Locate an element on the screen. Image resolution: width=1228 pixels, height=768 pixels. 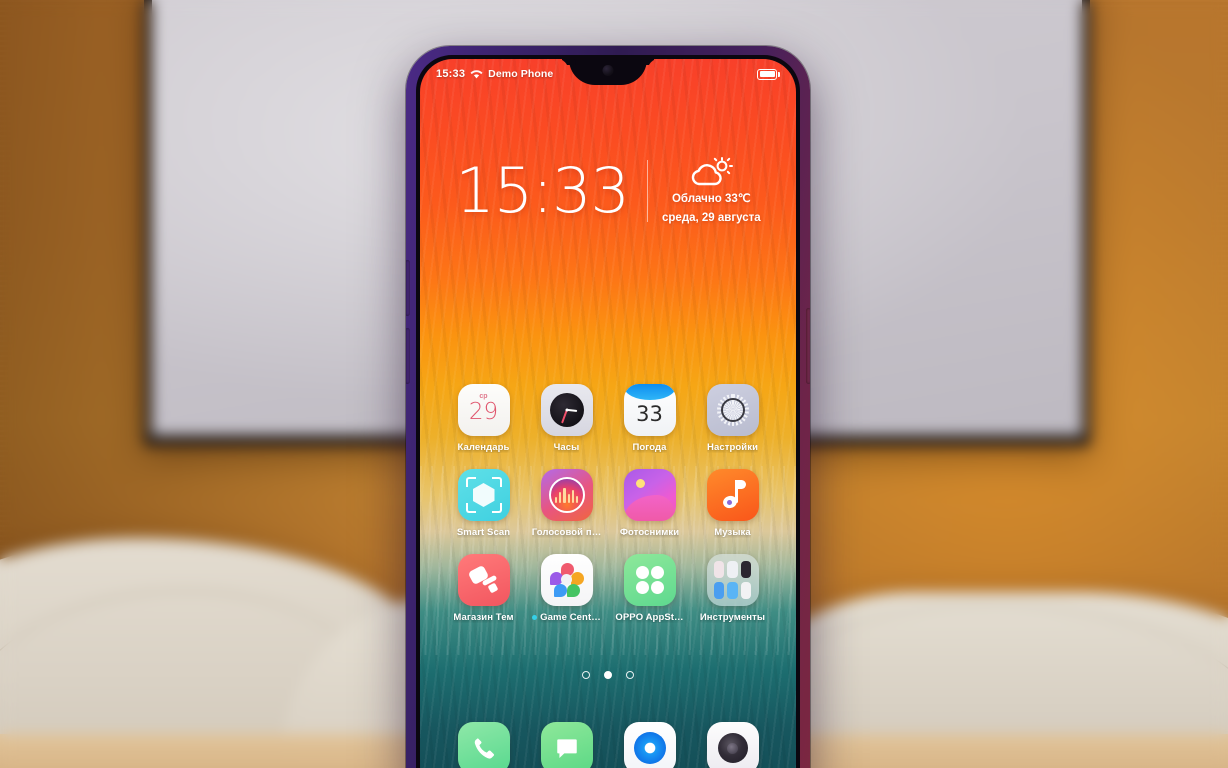
wifi-icon is located at coordinates (476, 74).